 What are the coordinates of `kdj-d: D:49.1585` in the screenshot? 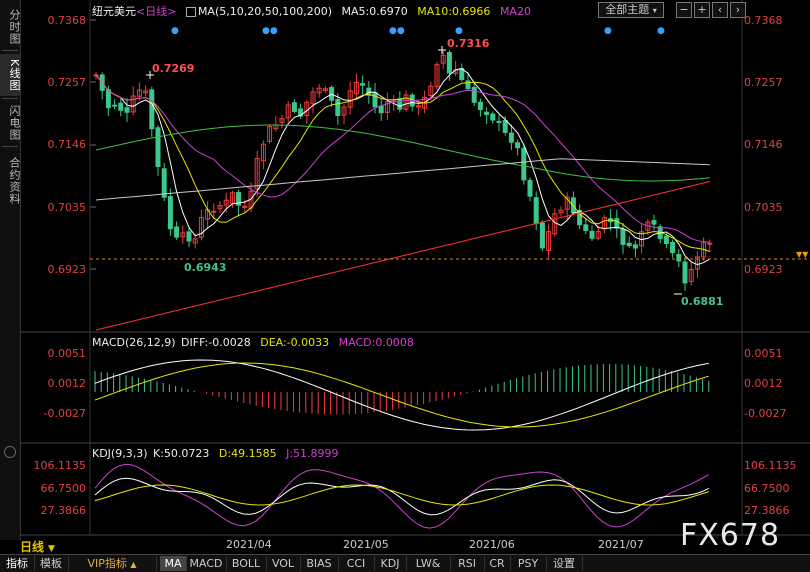 It's located at (247, 453).